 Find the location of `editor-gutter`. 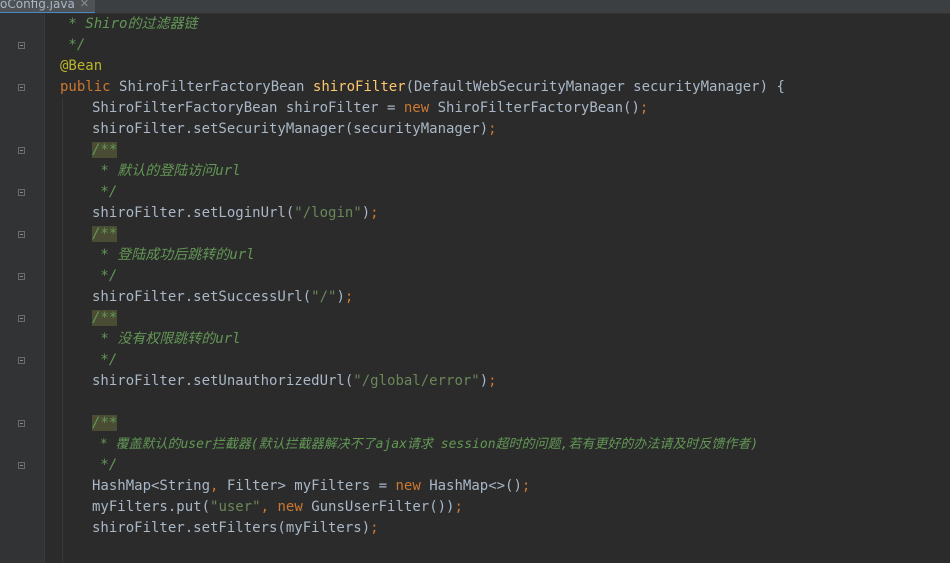

editor-gutter is located at coordinates (22, 288).